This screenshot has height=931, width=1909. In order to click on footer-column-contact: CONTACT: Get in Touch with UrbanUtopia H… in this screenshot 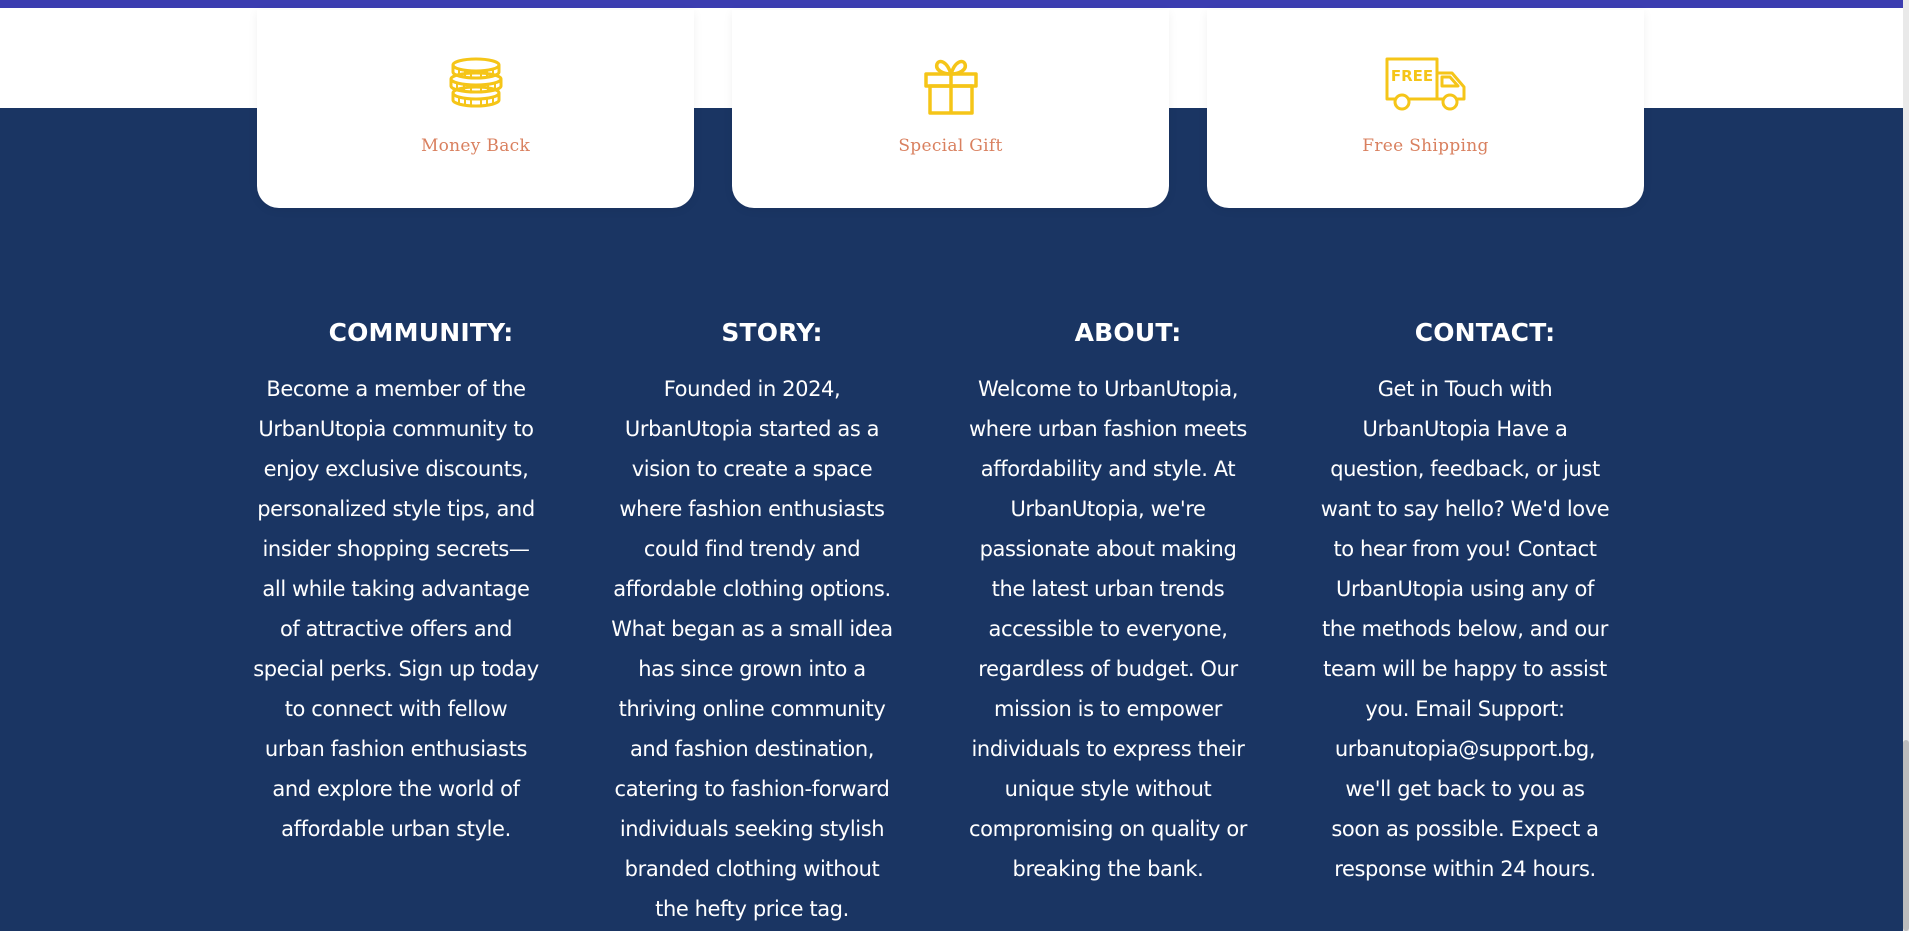, I will do `click(1465, 603)`.